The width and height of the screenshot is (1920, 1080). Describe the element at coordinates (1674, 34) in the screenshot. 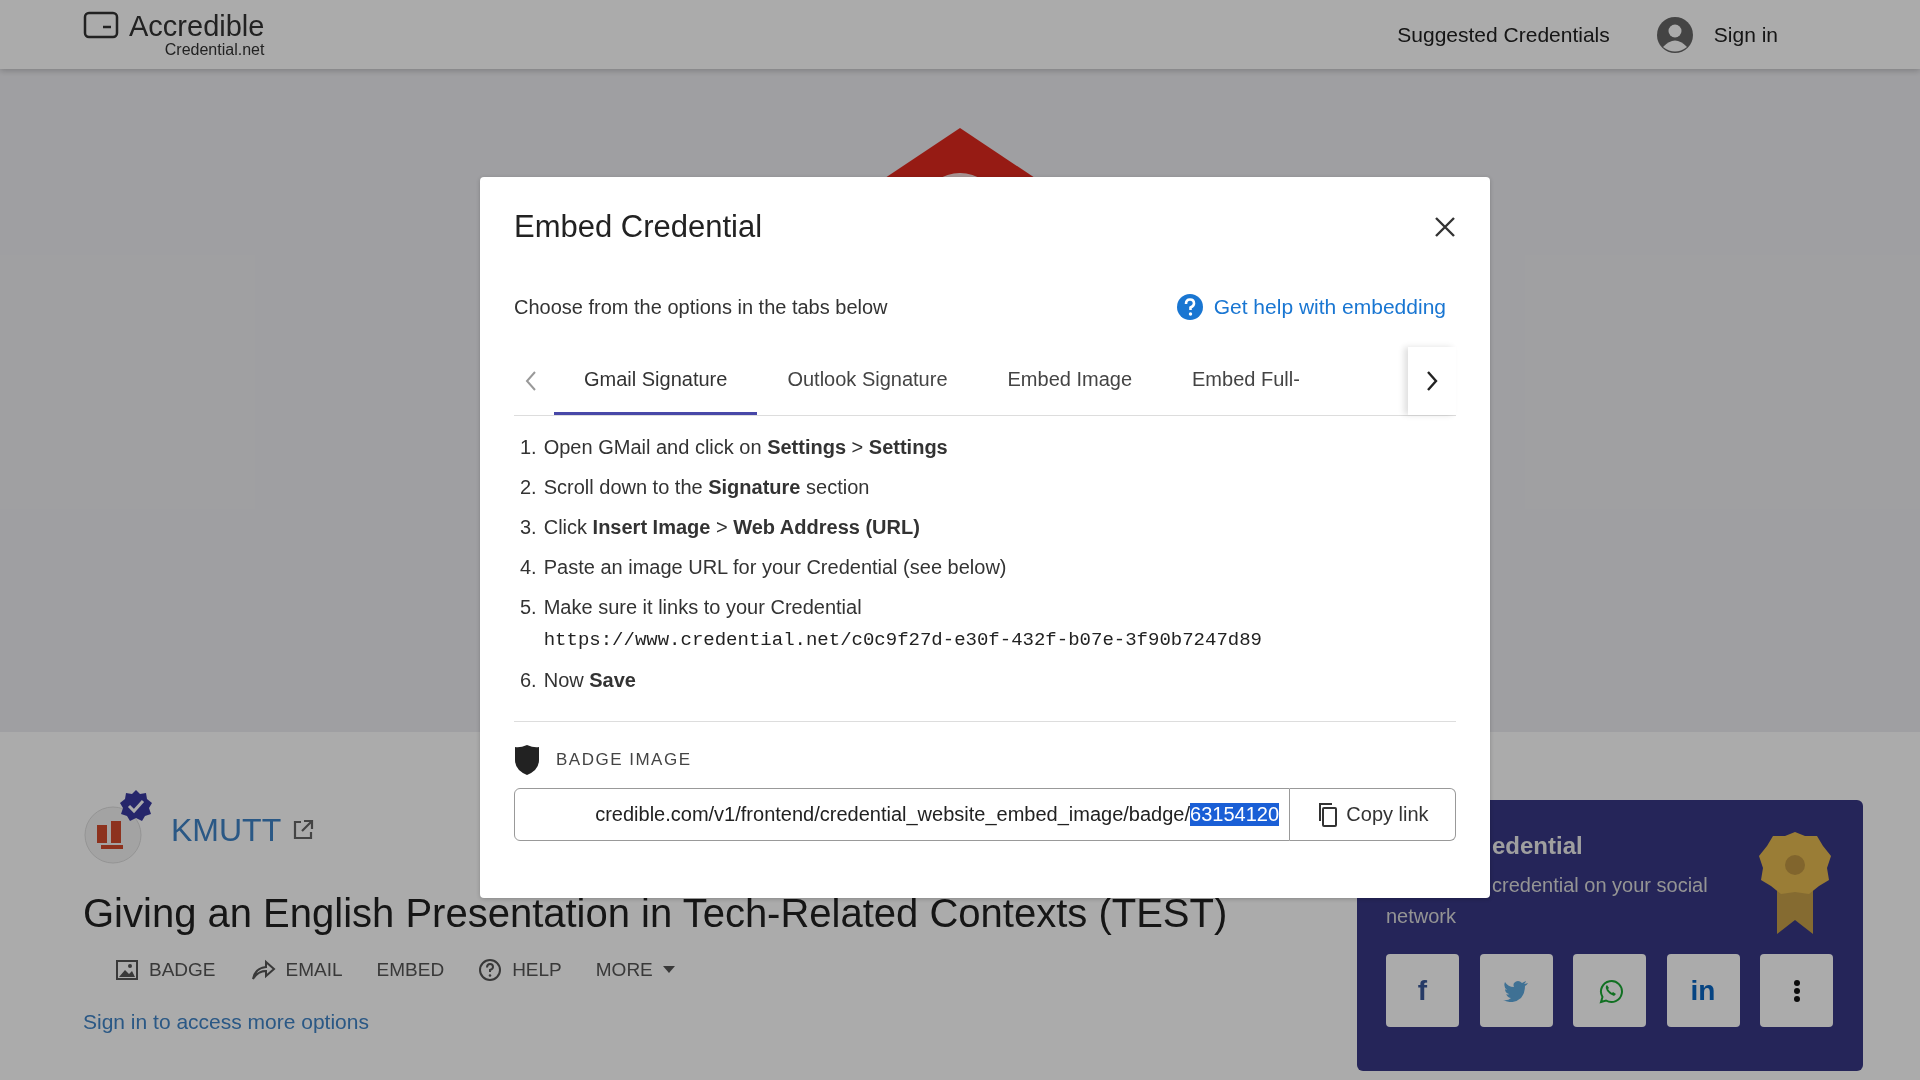

I see `avatar-icon` at that location.